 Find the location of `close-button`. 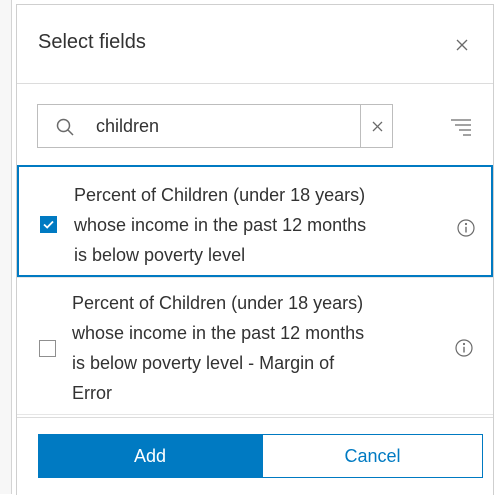

close-button is located at coordinates (462, 45).